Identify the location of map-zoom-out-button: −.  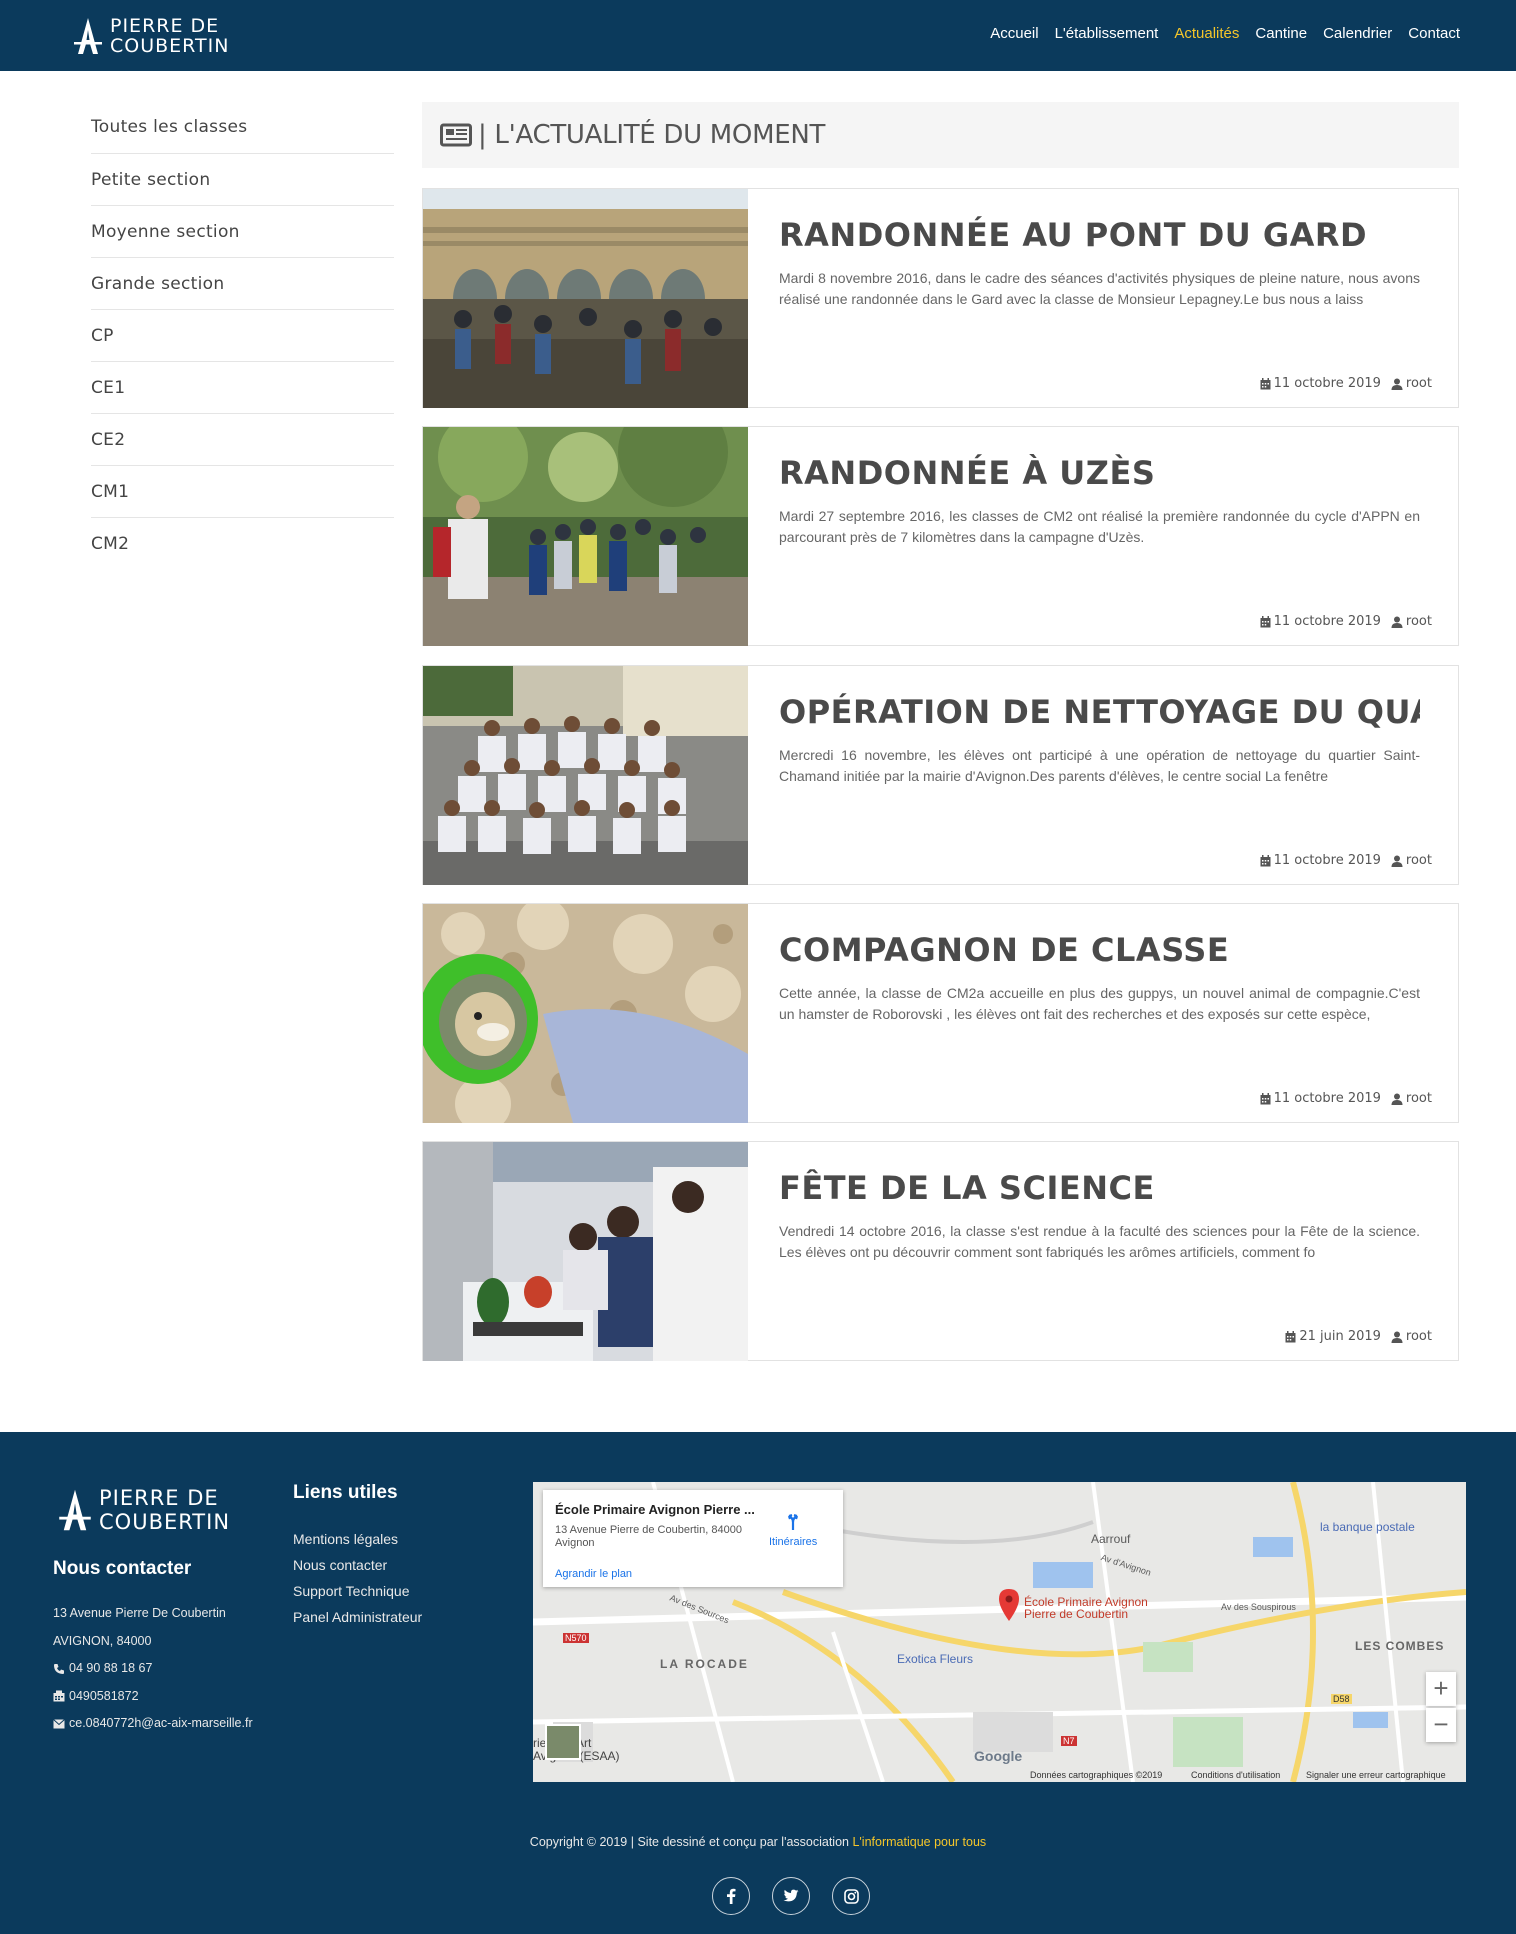
(1441, 1725).